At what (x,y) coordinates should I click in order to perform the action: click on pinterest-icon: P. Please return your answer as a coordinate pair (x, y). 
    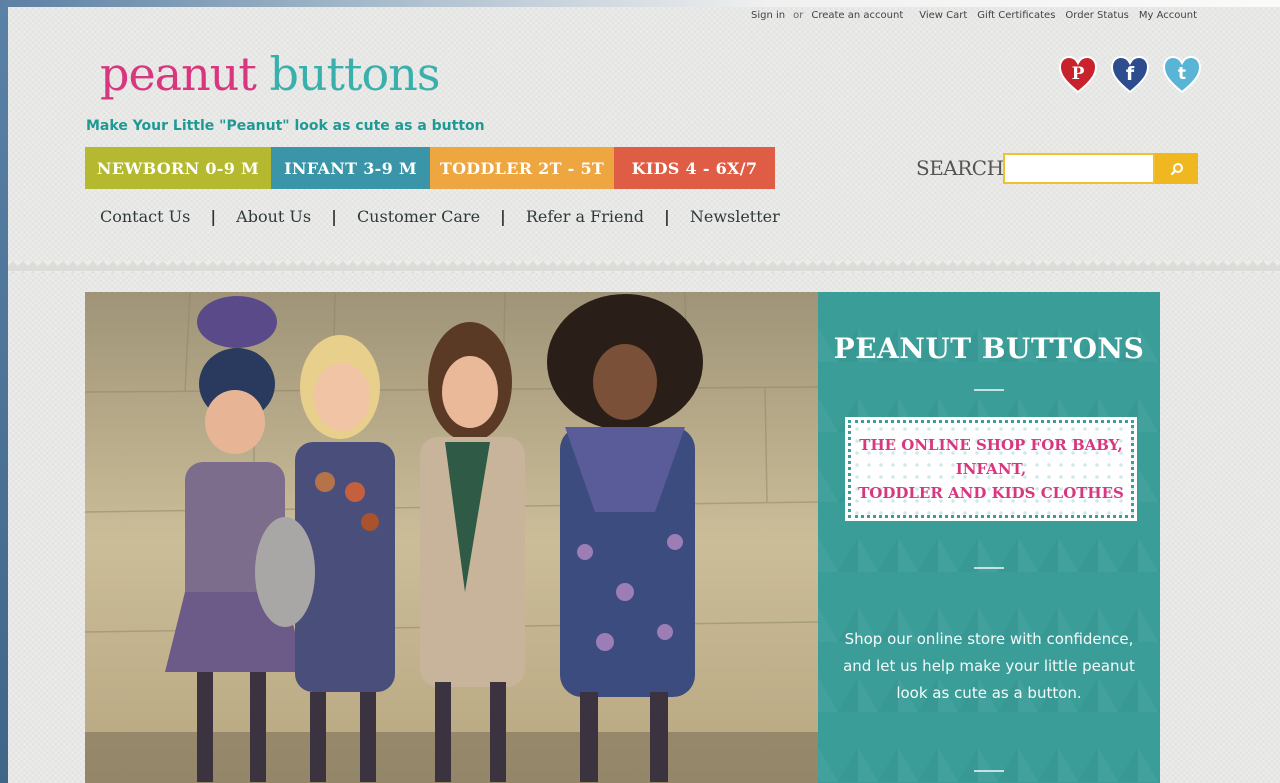
    Looking at the image, I should click on (1078, 75).